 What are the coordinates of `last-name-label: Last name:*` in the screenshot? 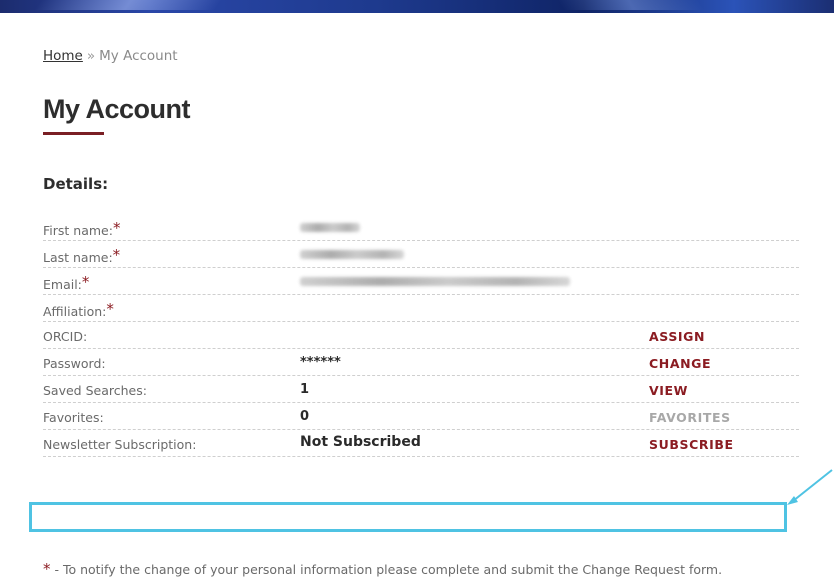 It's located at (82, 255).